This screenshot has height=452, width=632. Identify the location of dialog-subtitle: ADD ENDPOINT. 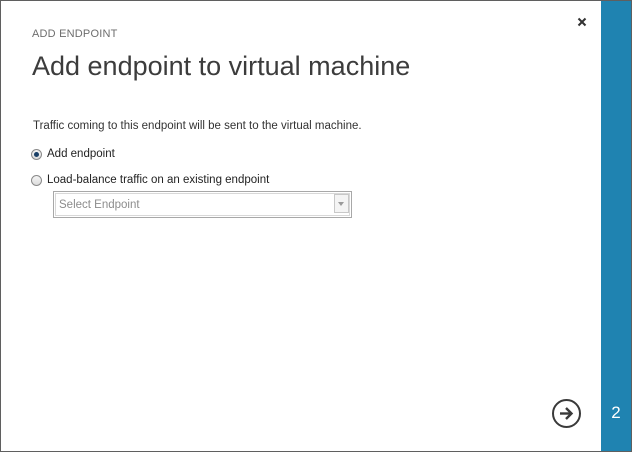
(75, 34).